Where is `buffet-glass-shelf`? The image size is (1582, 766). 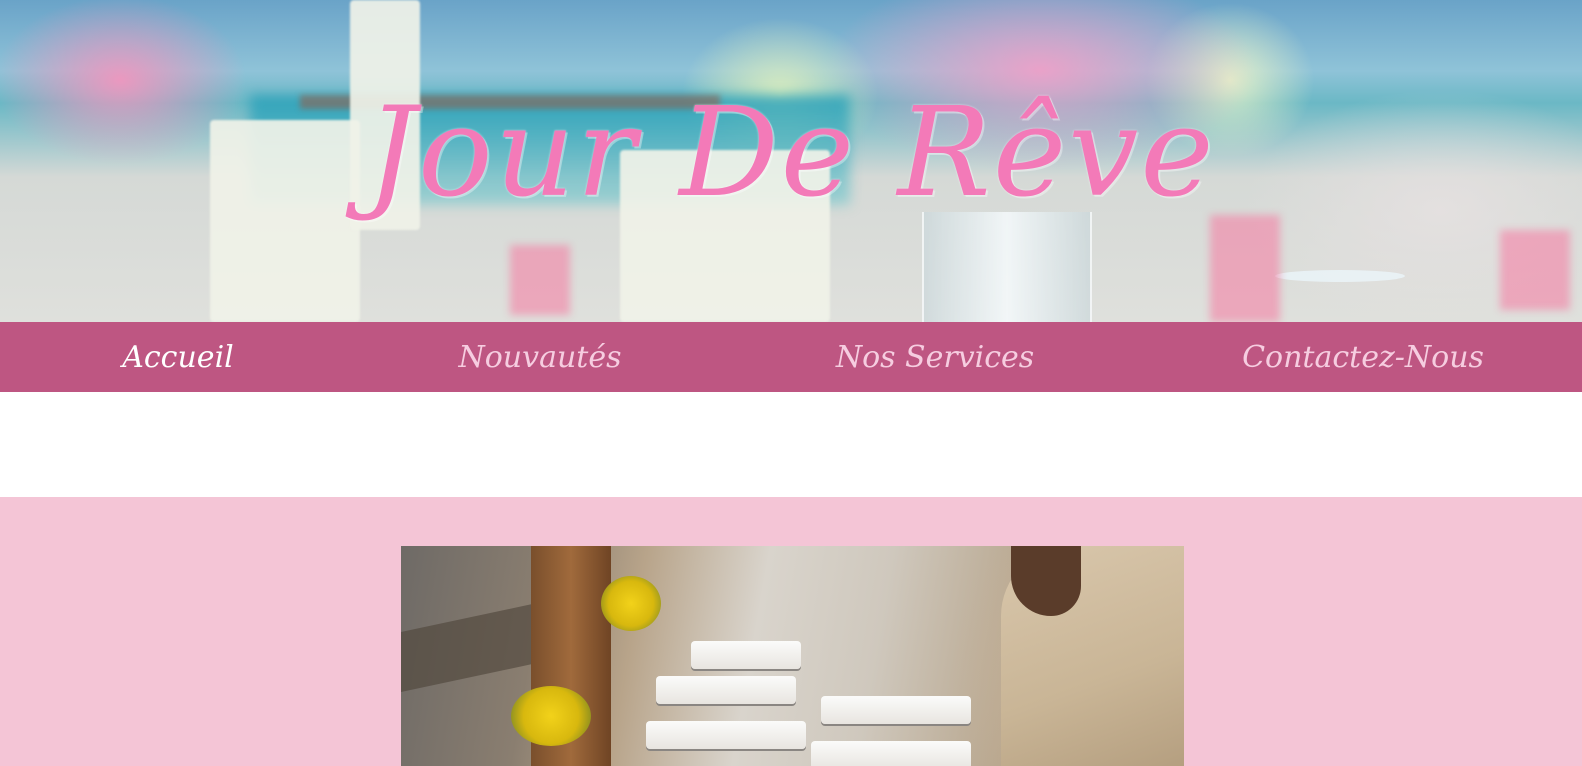 buffet-glass-shelf is located at coordinates (476, 646).